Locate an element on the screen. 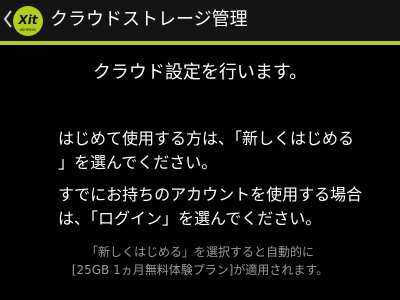 This screenshot has width=400, height=300. page-title: クラウドストレージ管理 is located at coordinates (149, 19).